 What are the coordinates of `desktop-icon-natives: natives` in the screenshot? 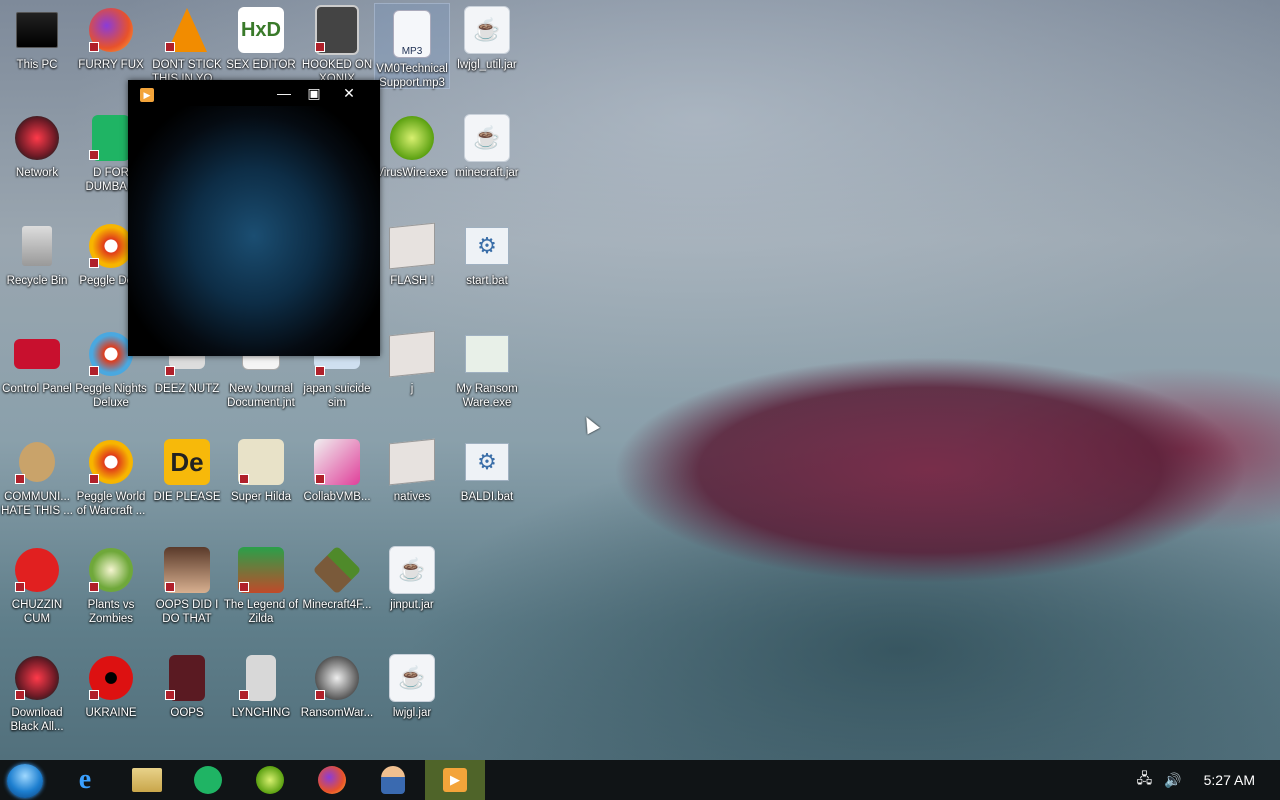 It's located at (412, 468).